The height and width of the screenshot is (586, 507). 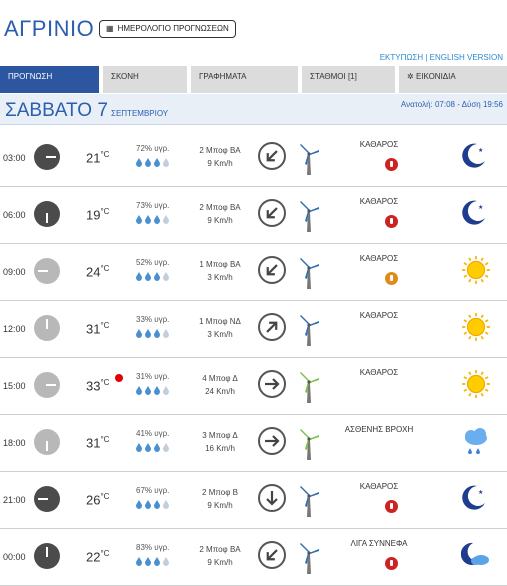 What do you see at coordinates (220, 277) in the screenshot?
I see `wind-speed: 3 Km/h` at bounding box center [220, 277].